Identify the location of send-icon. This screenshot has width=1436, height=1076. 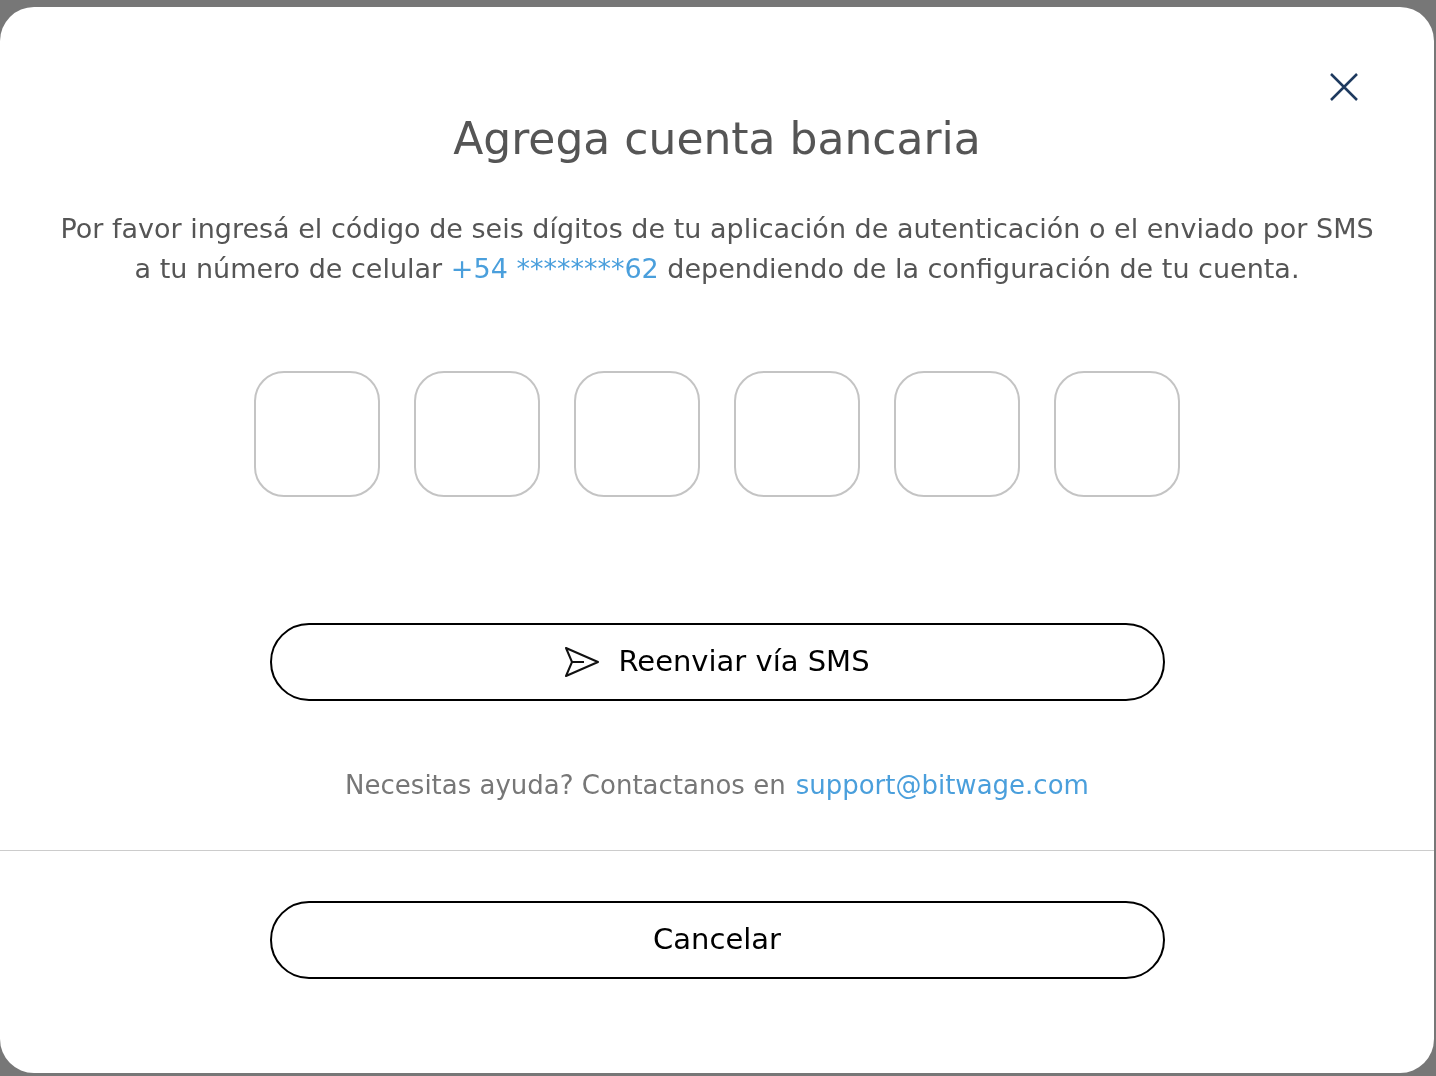
(582, 662).